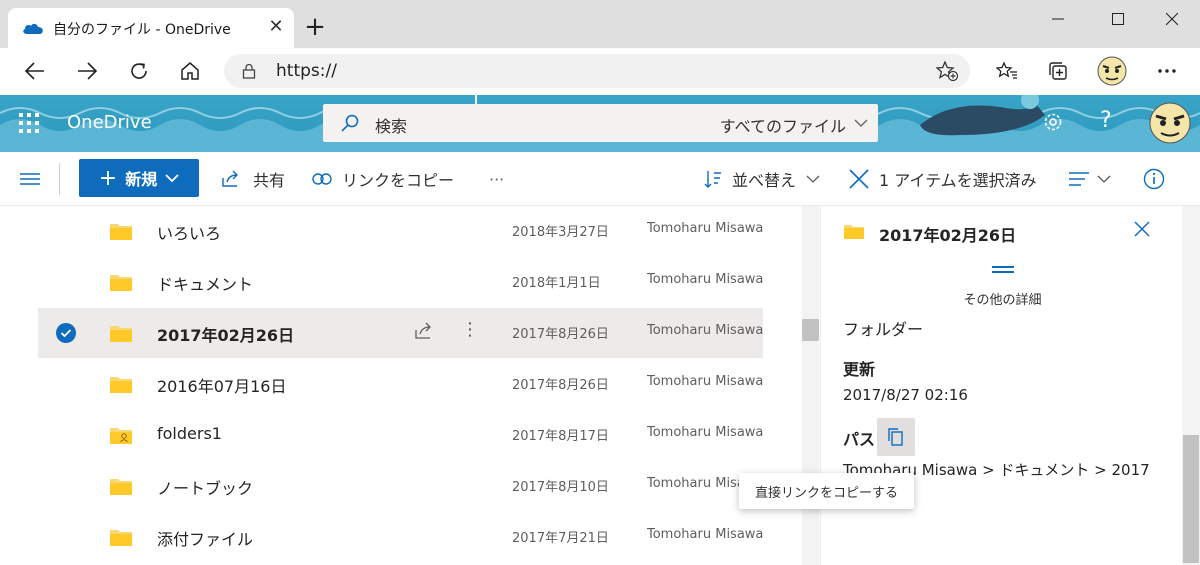 This screenshot has width=1200, height=565. I want to click on back-button, so click(35, 71).